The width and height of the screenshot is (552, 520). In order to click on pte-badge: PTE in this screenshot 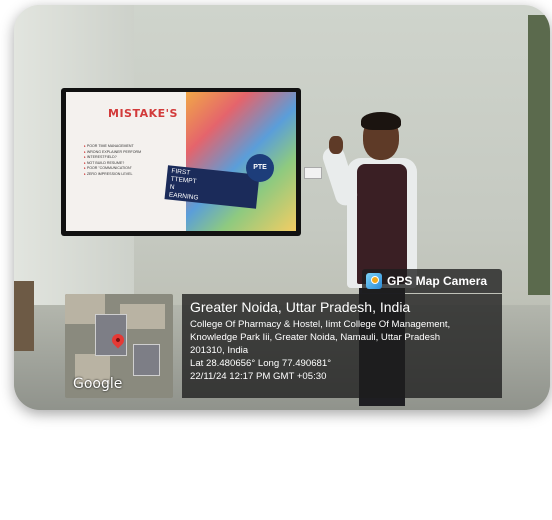, I will do `click(260, 168)`.